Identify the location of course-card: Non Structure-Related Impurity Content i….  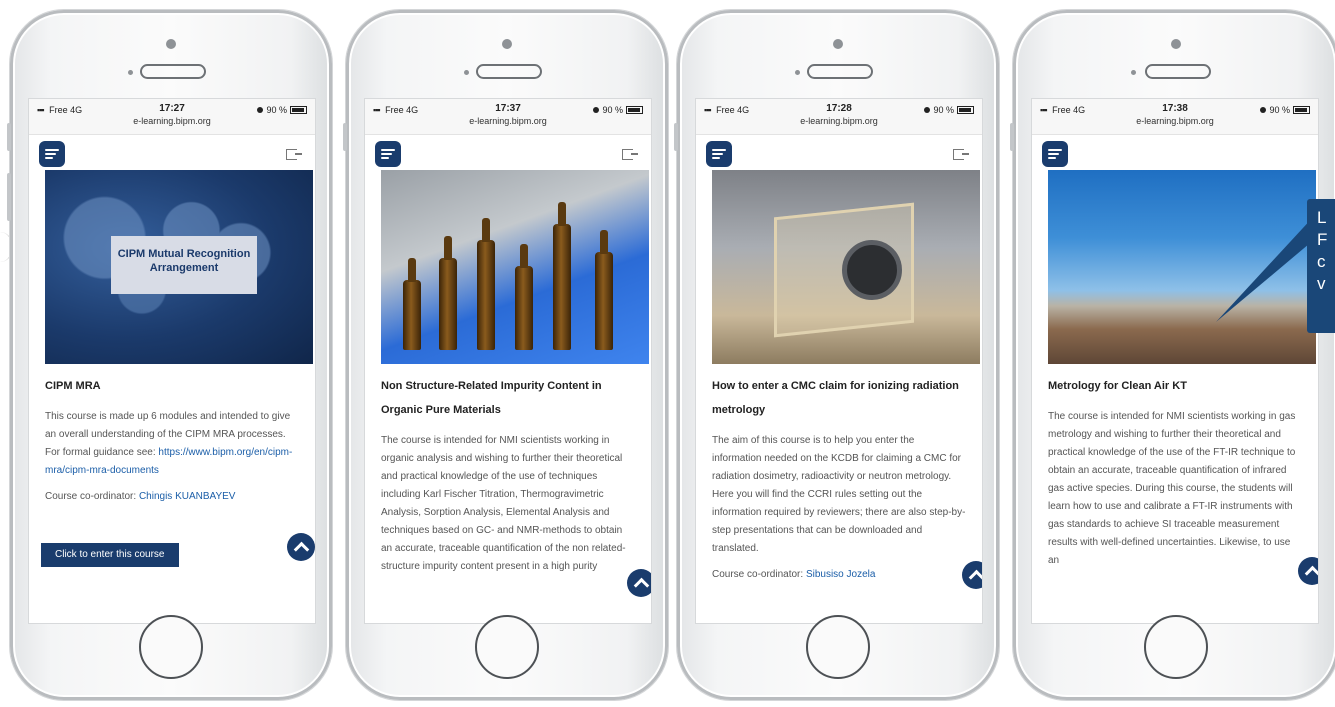
(508, 373).